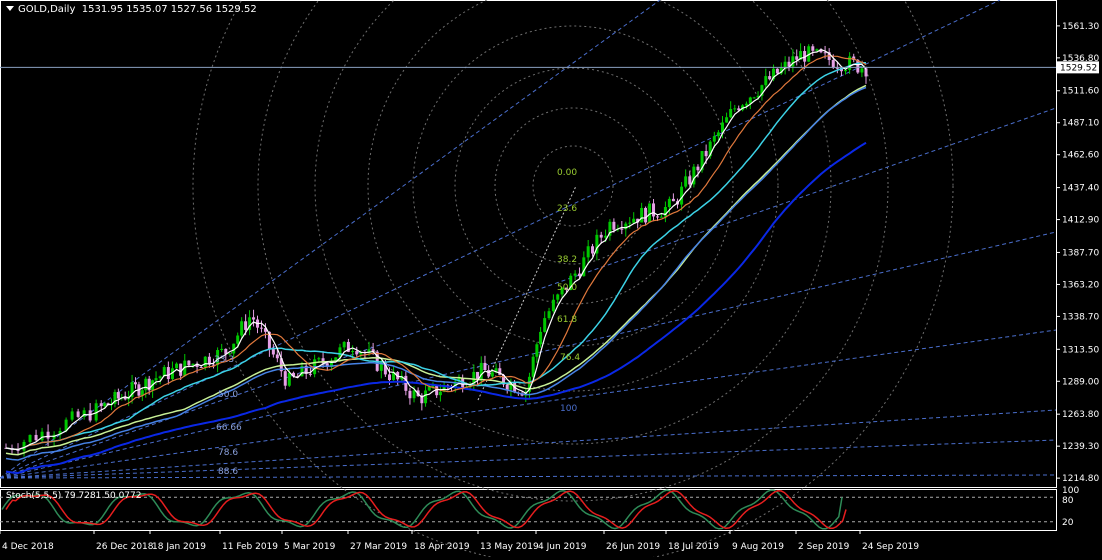 The image size is (1102, 560). Describe the element at coordinates (250, 547) in the screenshot. I see `x-tick-label: 11 Feb 2019` at that location.